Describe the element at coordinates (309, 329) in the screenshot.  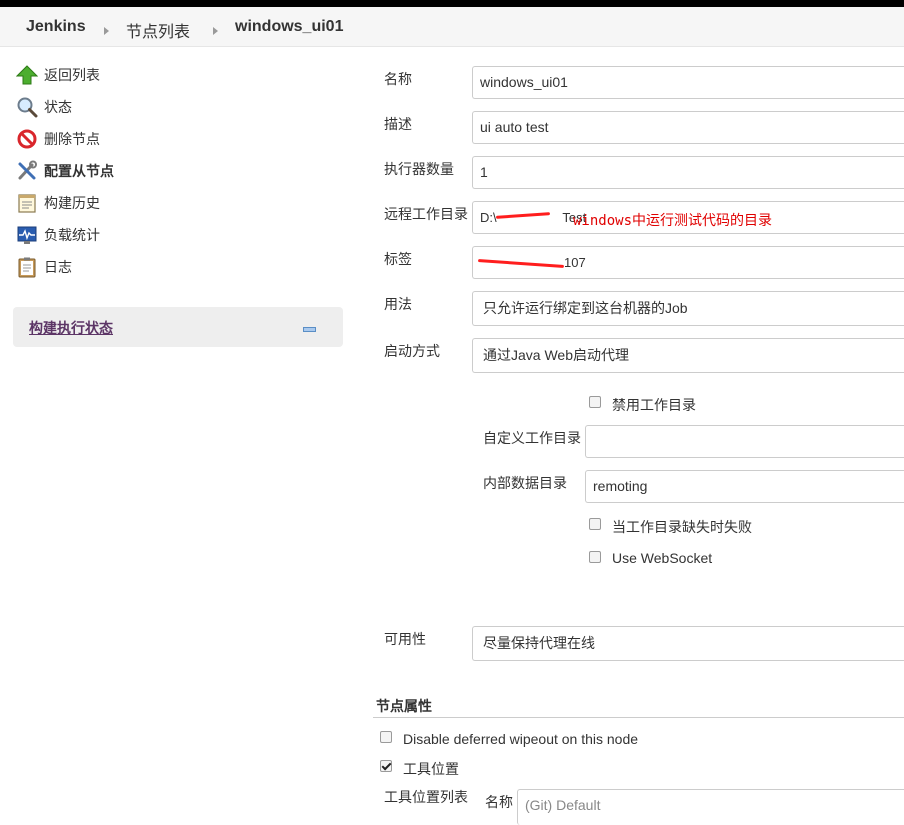
I see `collapse-icon` at that location.